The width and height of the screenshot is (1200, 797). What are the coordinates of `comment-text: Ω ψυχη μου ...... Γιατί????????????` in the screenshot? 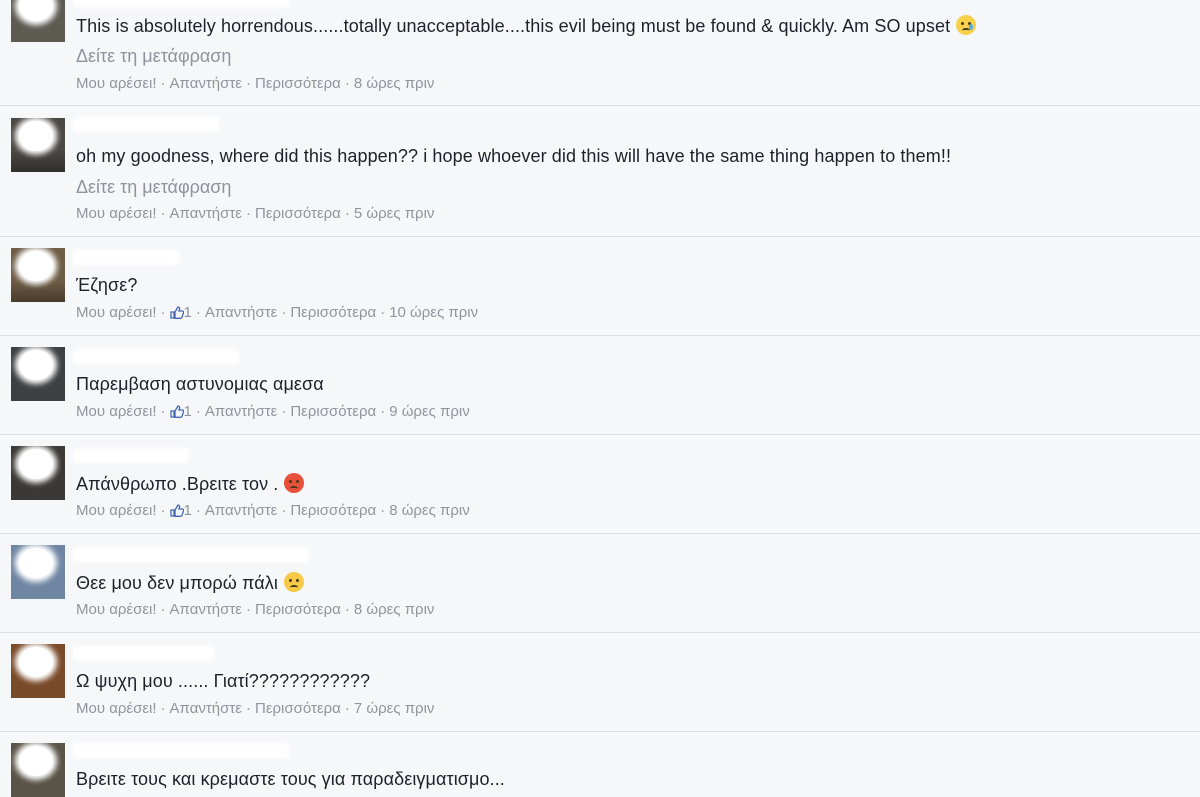 It's located at (223, 681).